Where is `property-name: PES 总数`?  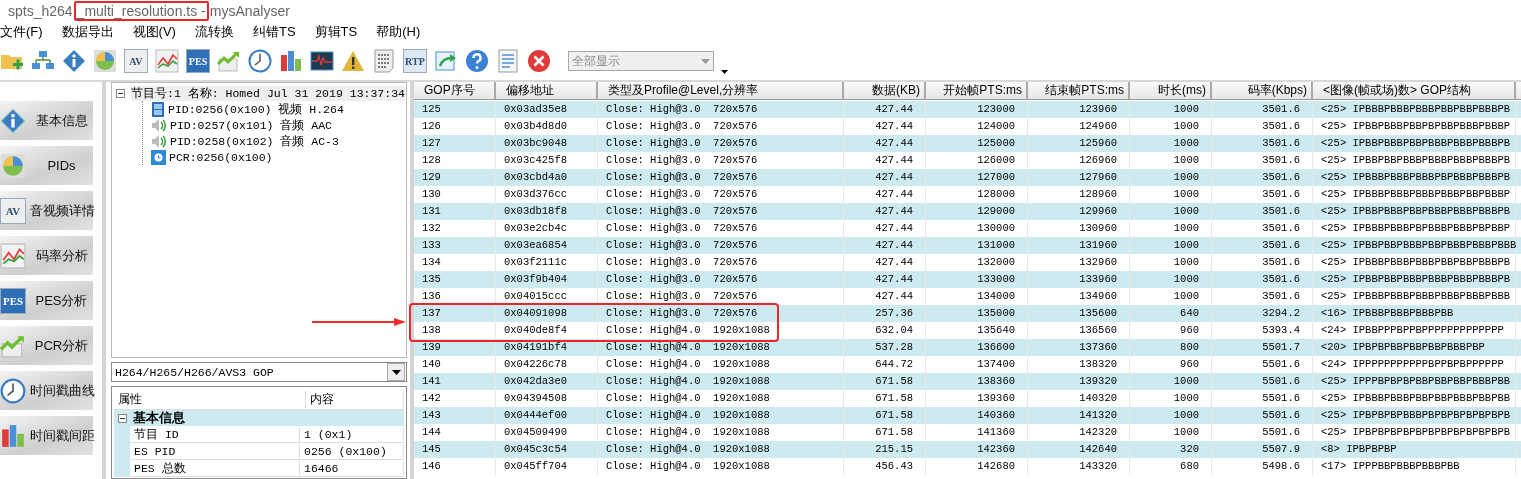
property-name: PES 总数 is located at coordinates (215, 468).